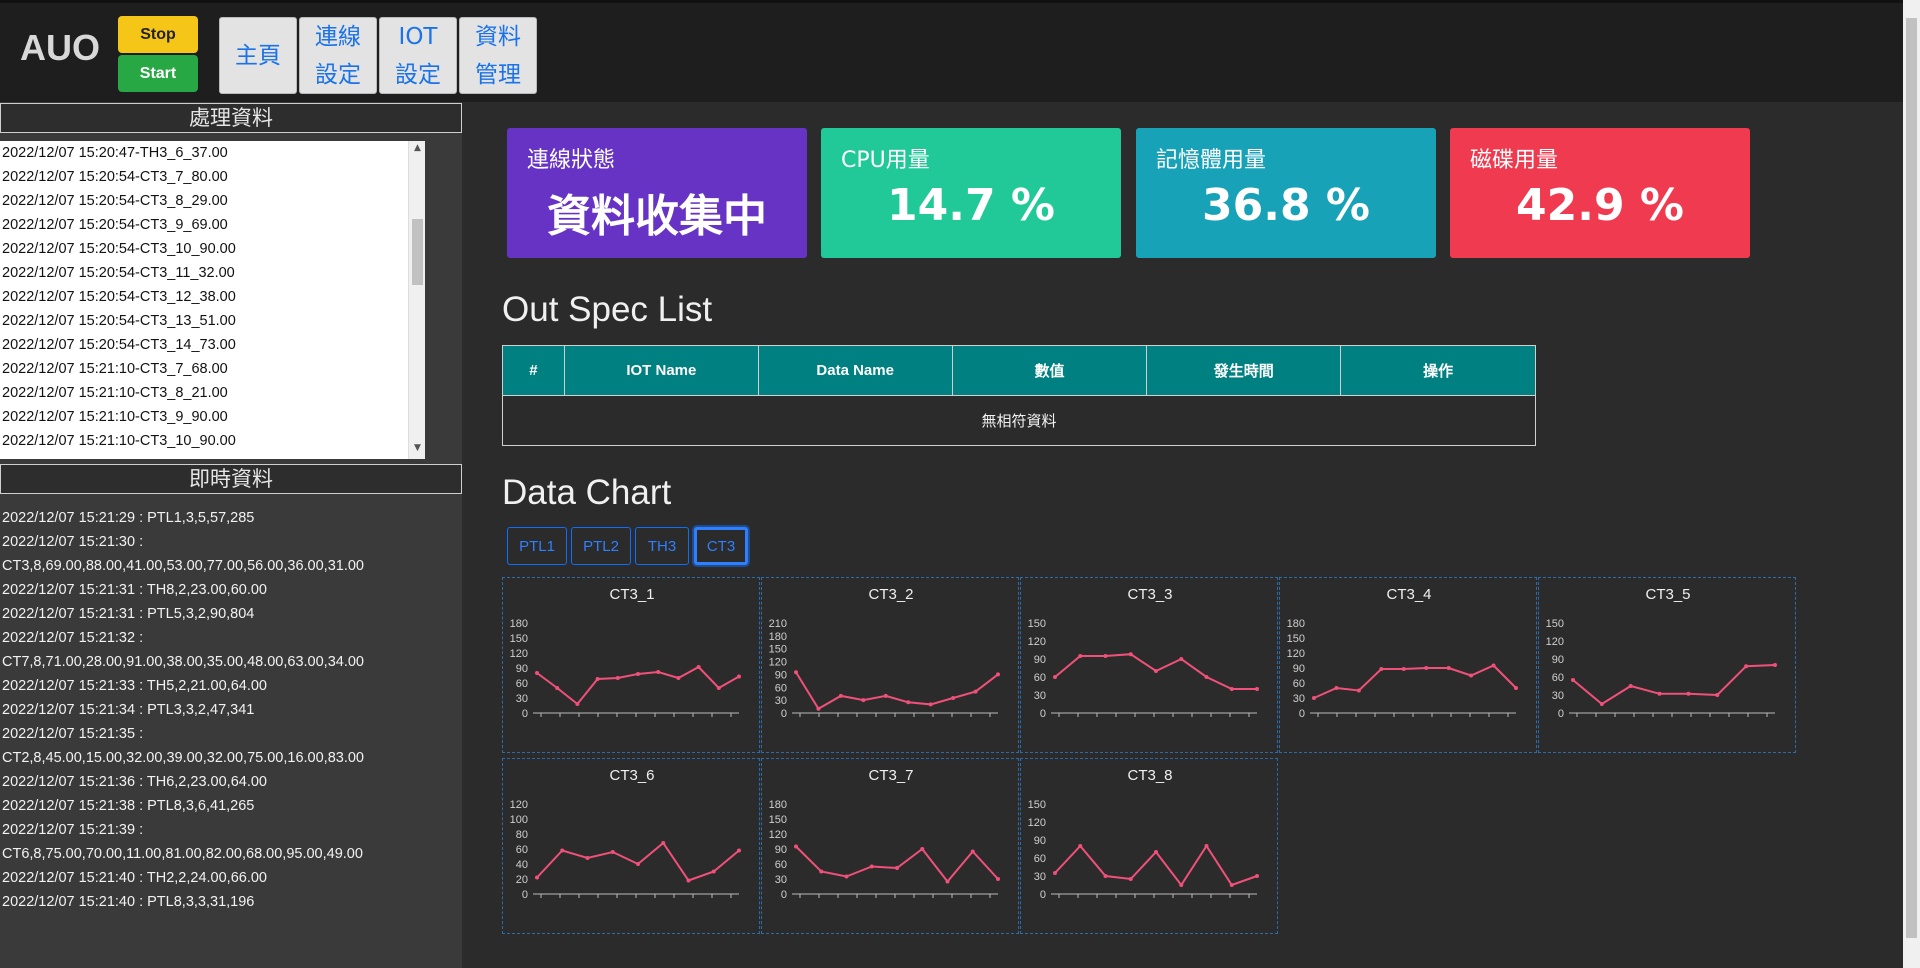  What do you see at coordinates (417, 252) in the screenshot?
I see `scroll-thumb` at bounding box center [417, 252].